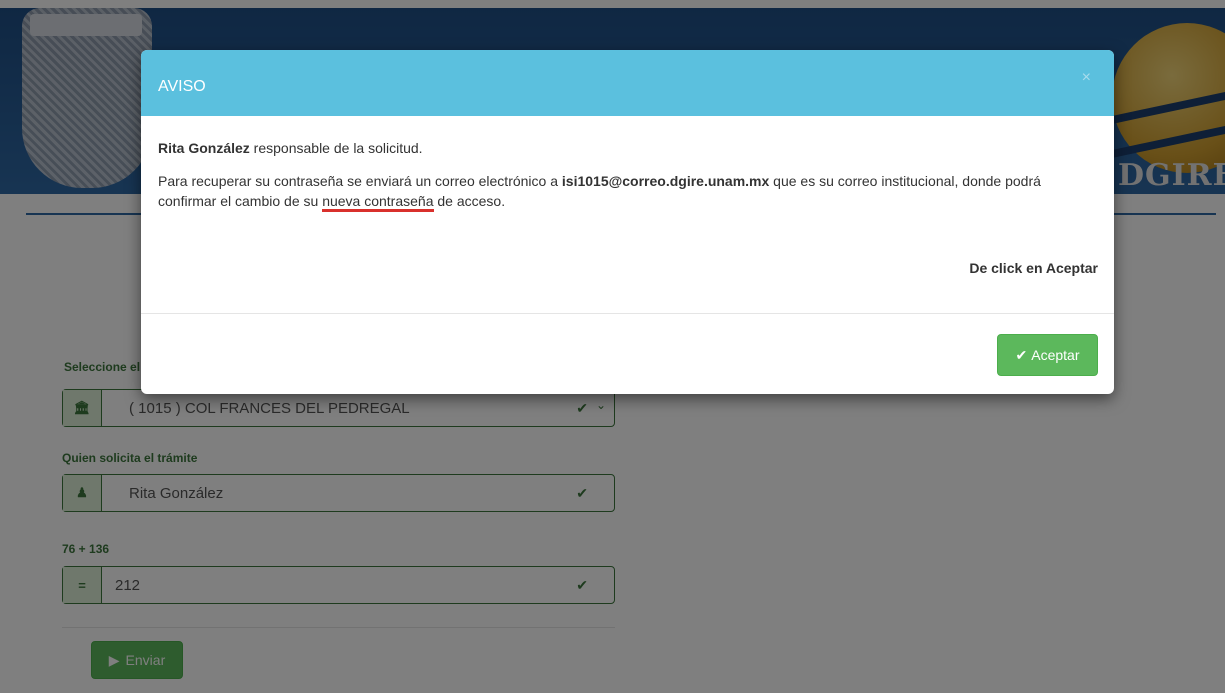  Describe the element at coordinates (204, 148) in the screenshot. I see `responsible-name: Rita González` at that location.